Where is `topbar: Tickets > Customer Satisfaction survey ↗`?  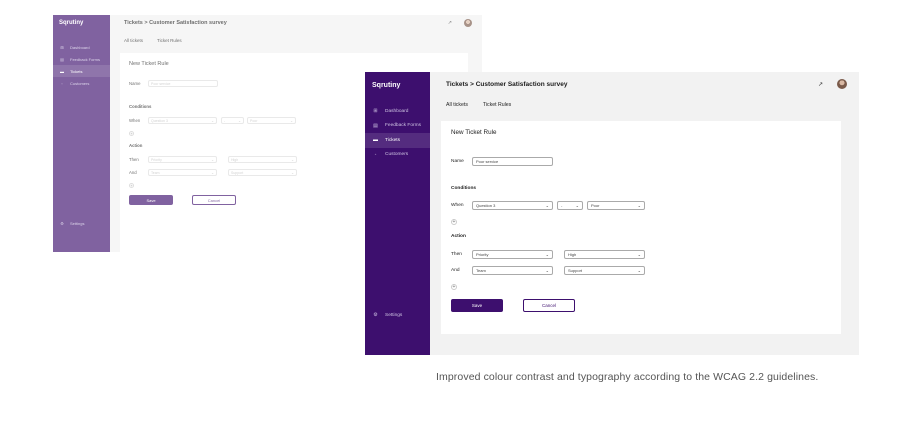 topbar: Tickets > Customer Satisfaction survey ↗ is located at coordinates (644, 84).